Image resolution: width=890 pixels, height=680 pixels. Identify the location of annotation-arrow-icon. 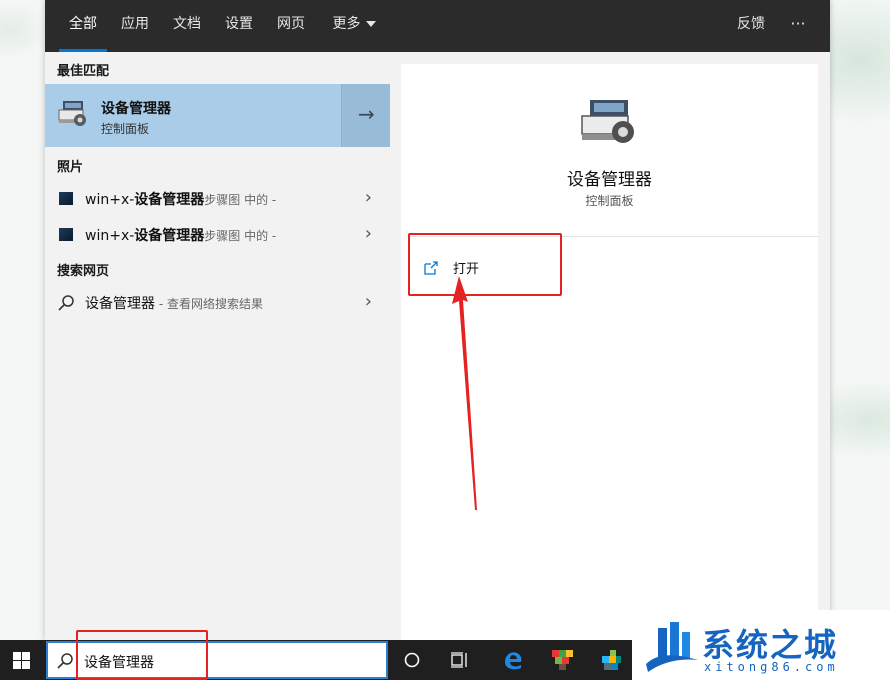
(464, 393).